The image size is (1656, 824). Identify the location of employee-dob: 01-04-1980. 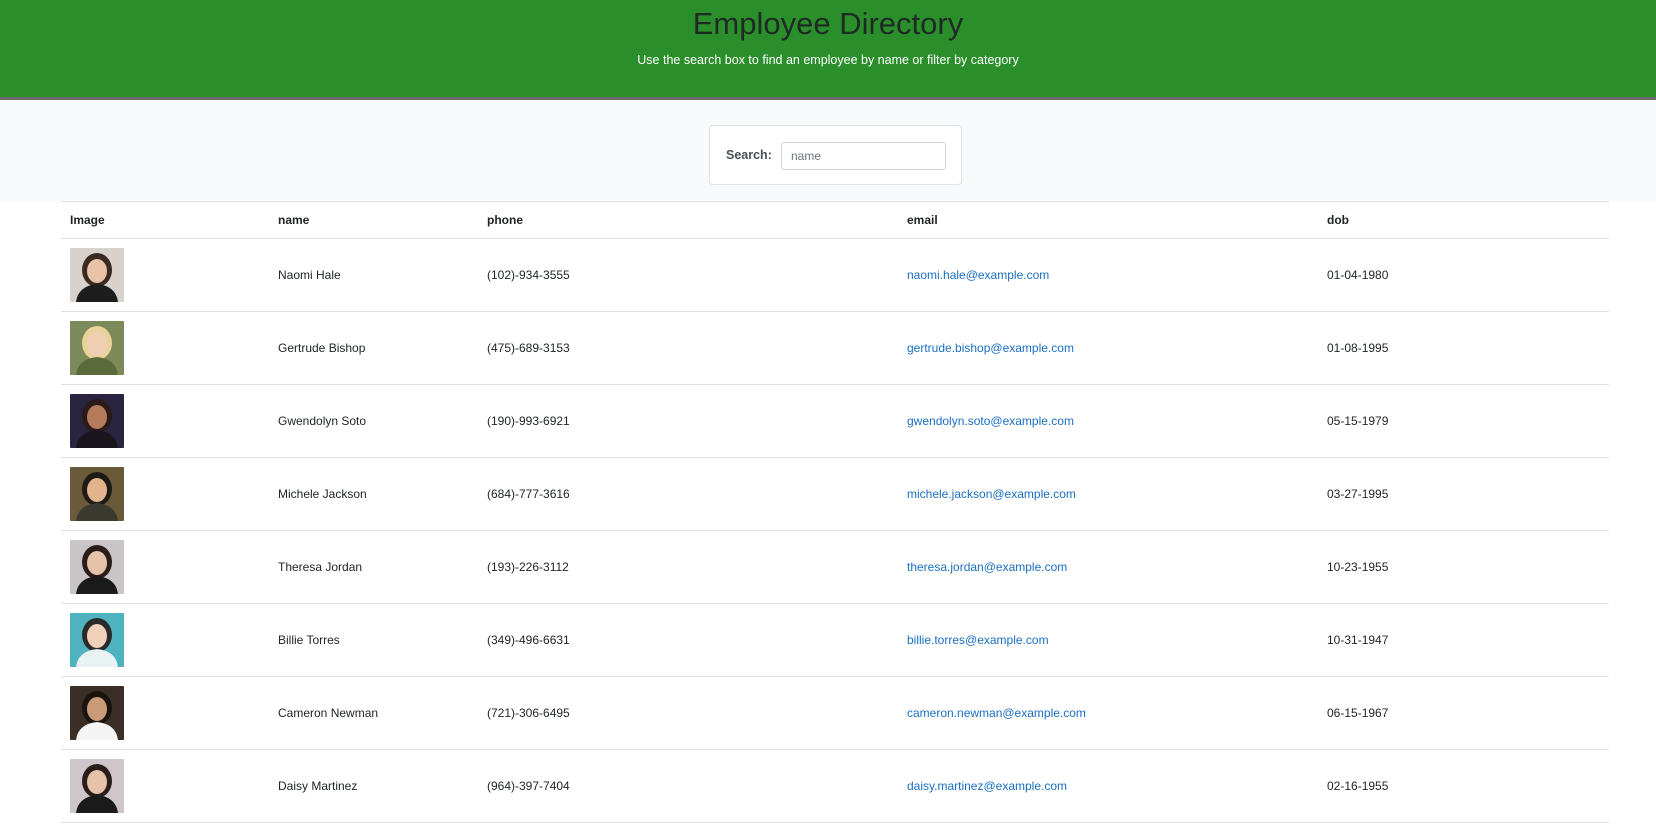
(1463, 275).